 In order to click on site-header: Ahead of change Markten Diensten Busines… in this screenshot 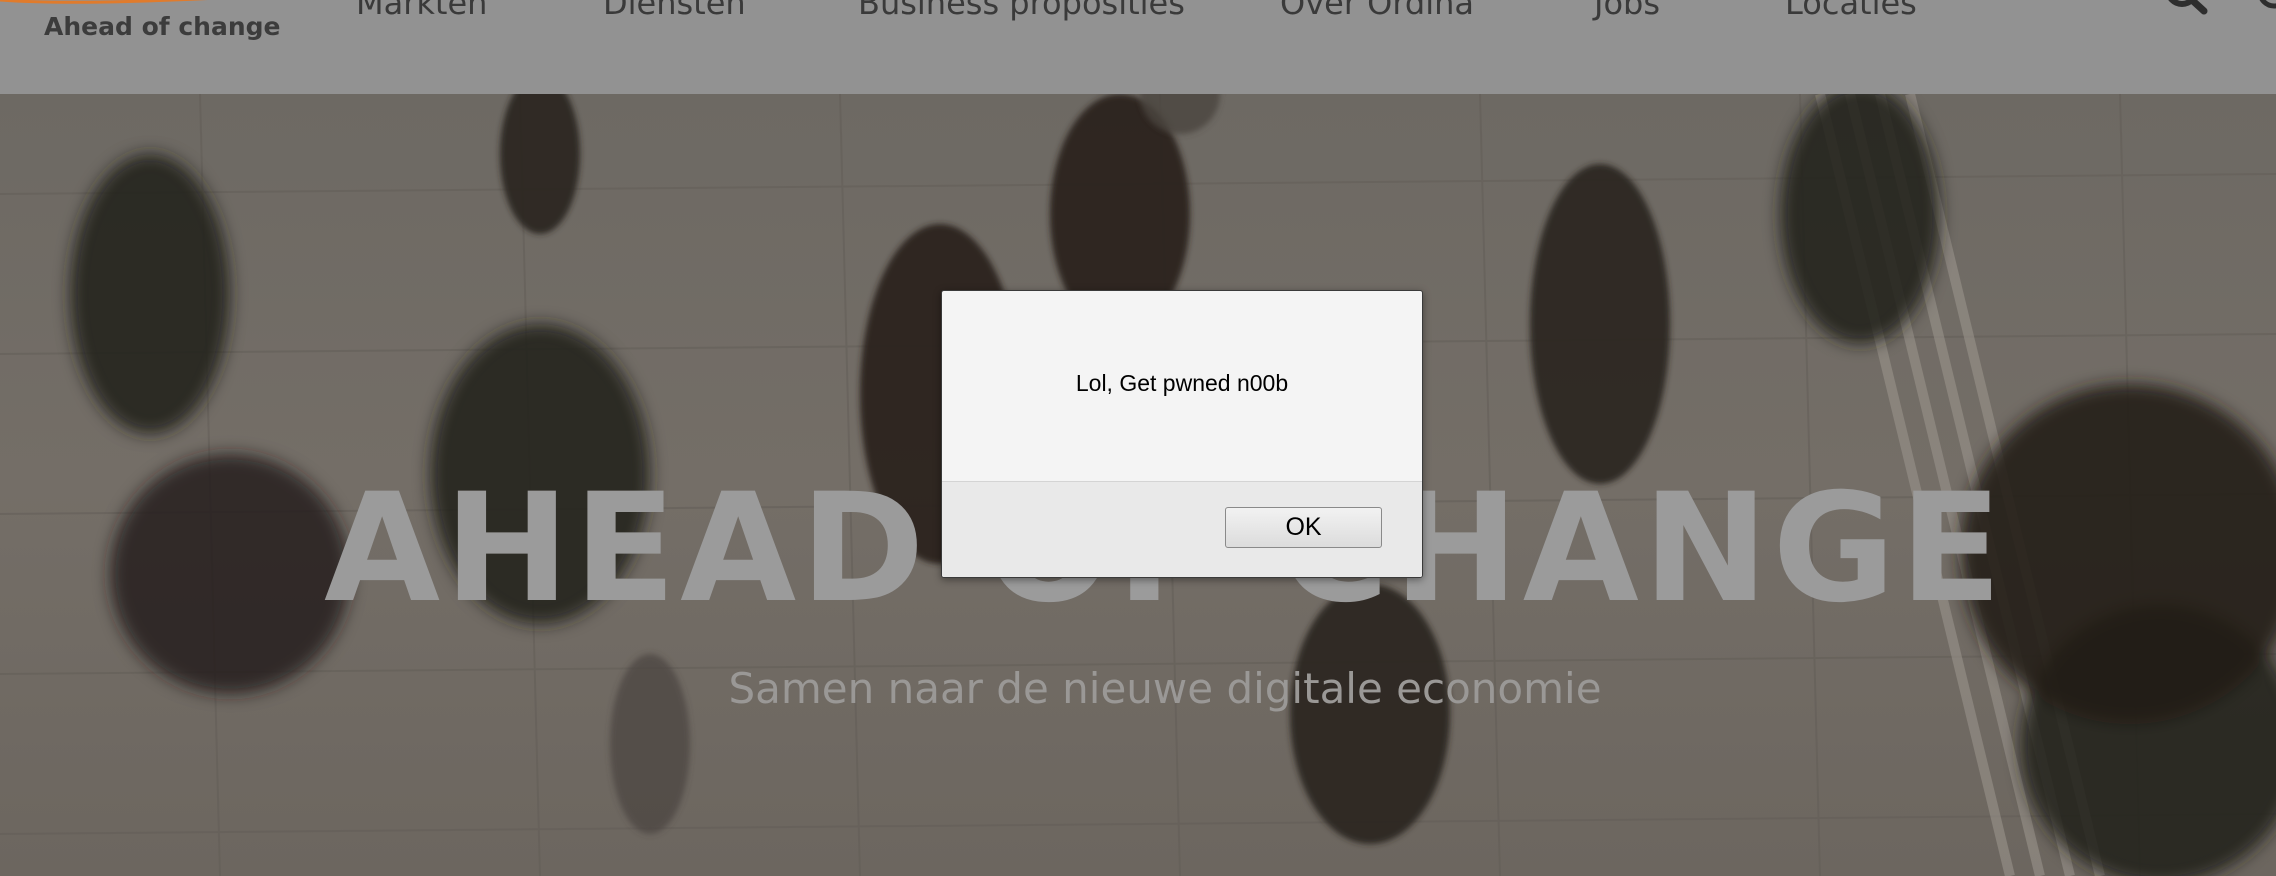, I will do `click(1138, 47)`.